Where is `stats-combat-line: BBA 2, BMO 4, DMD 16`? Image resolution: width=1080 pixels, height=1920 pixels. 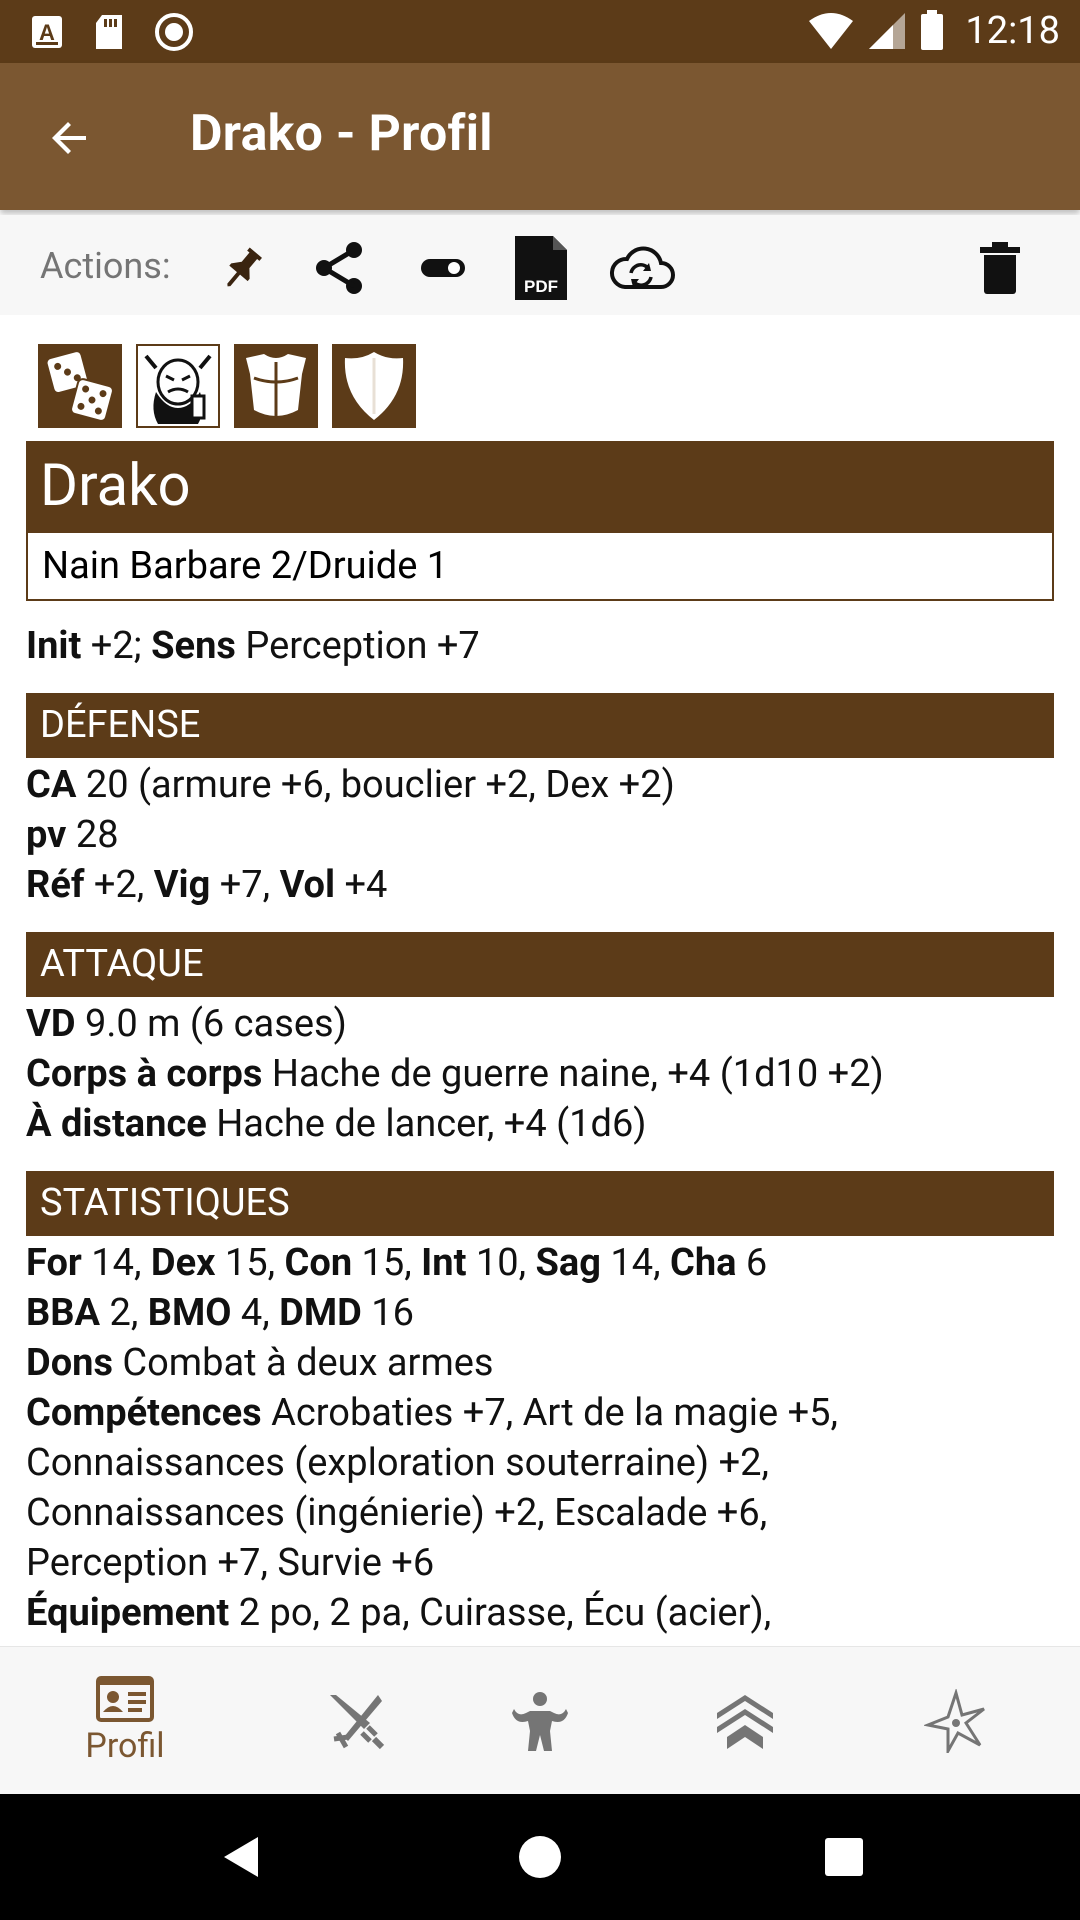 stats-combat-line: BBA 2, BMO 4, DMD 16 is located at coordinates (540, 1313).